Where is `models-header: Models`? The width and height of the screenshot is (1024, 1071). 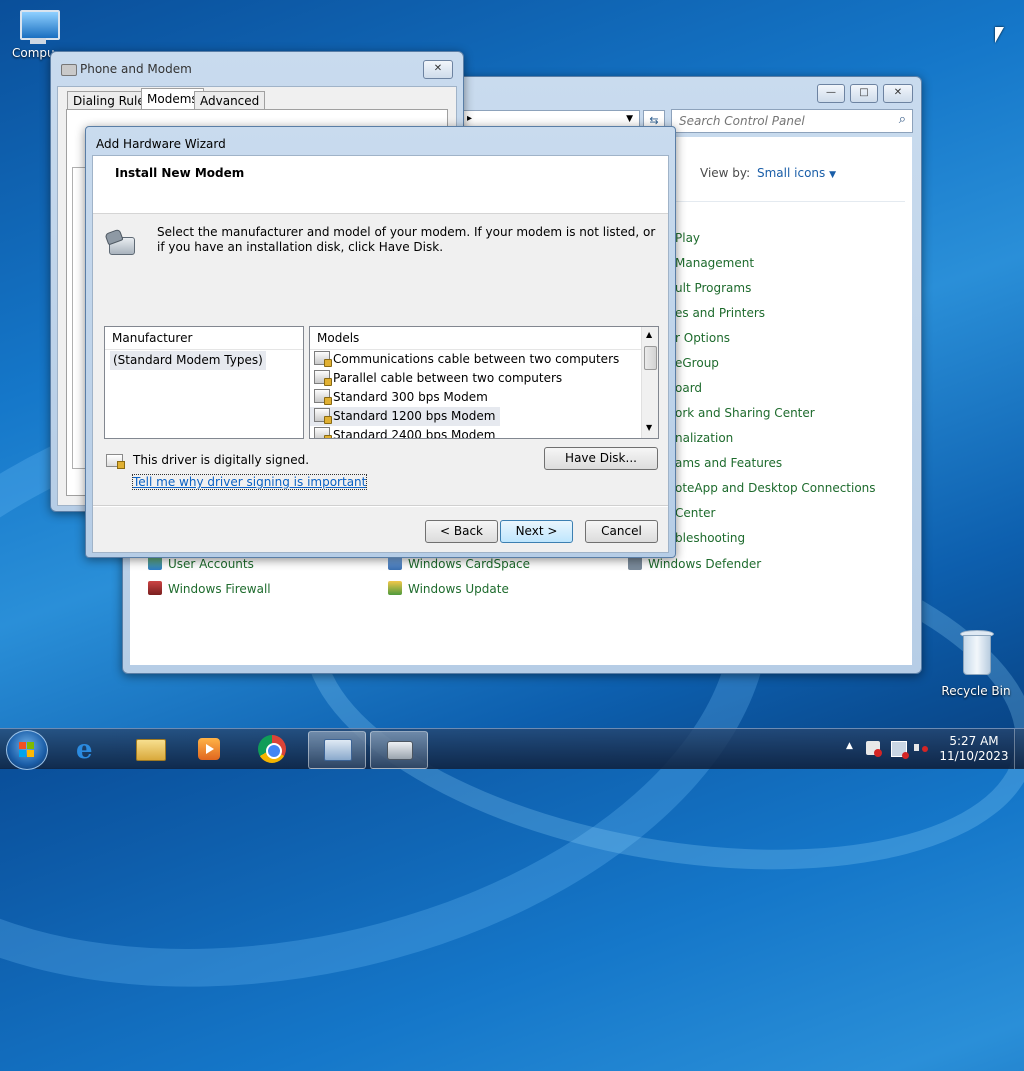
models-header: Models is located at coordinates (476, 338).